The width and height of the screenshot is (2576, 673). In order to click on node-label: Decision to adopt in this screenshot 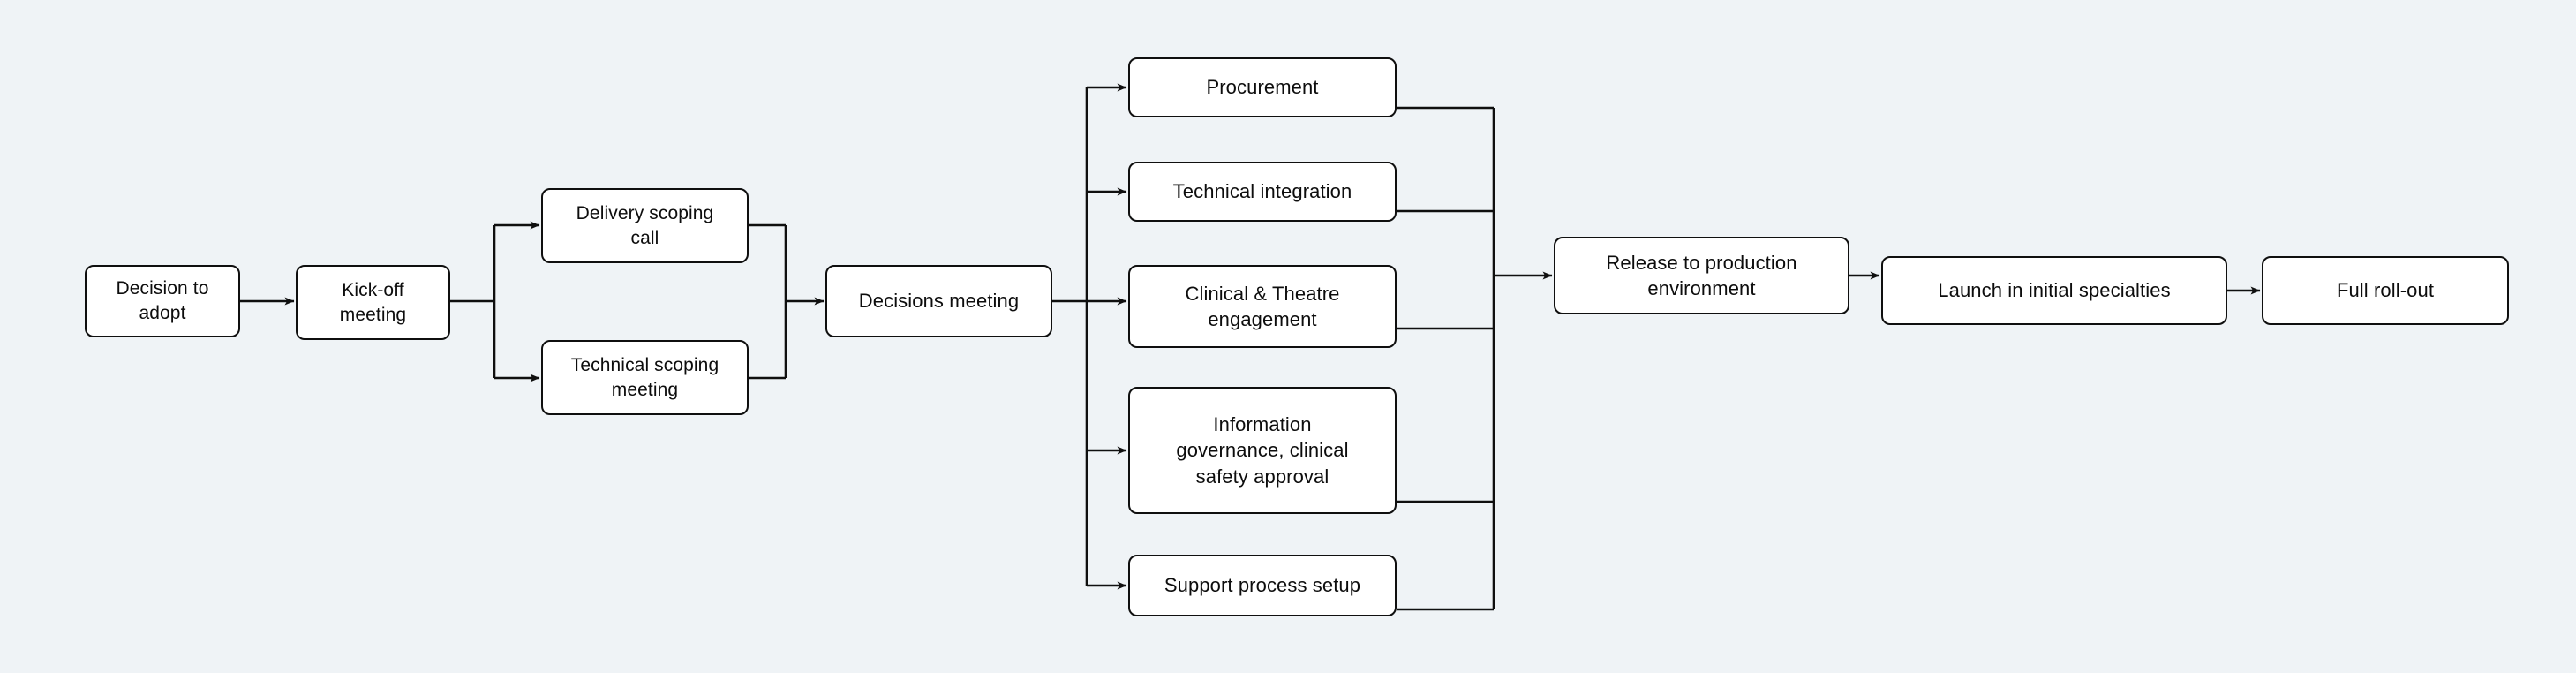, I will do `click(163, 300)`.